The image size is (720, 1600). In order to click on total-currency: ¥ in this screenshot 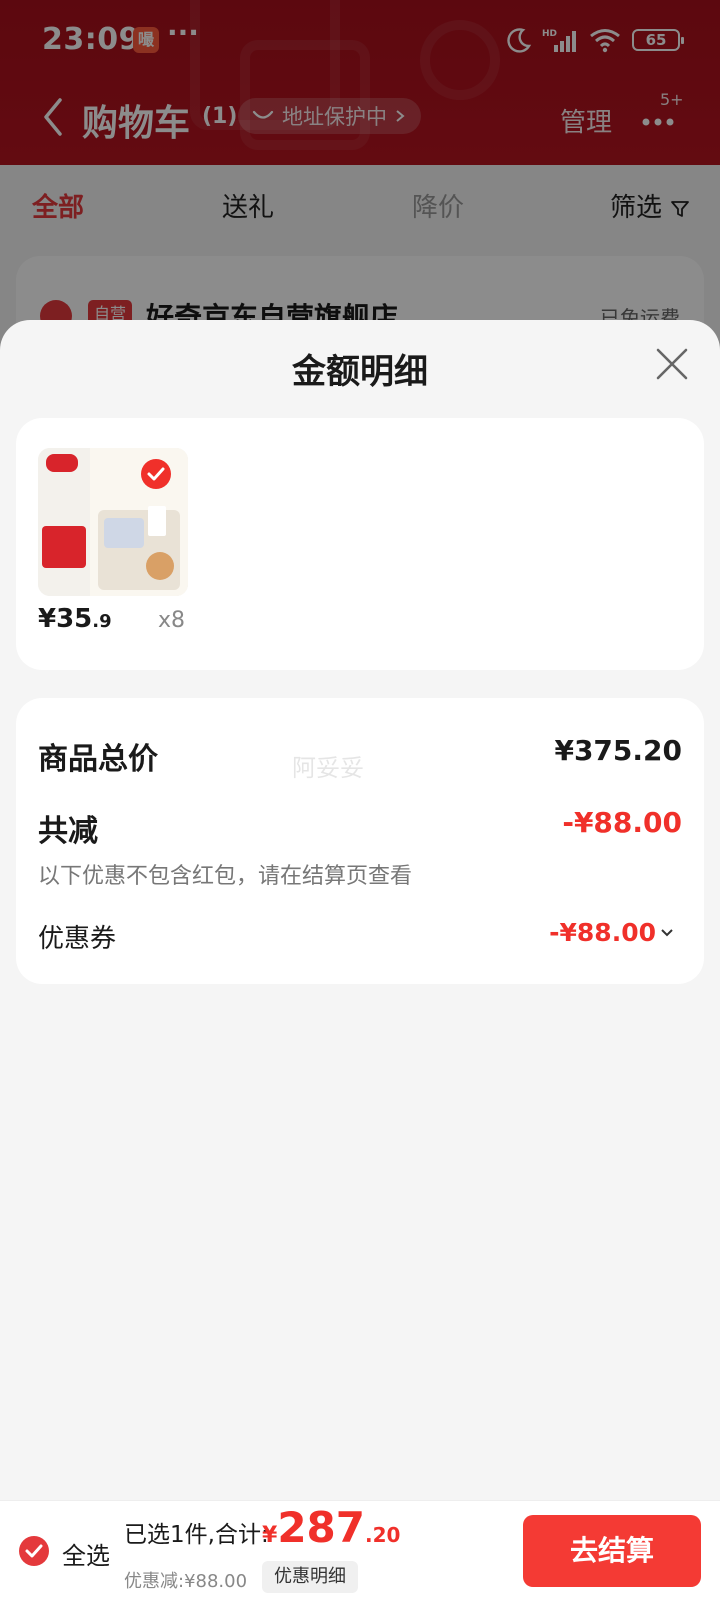, I will do `click(270, 1535)`.